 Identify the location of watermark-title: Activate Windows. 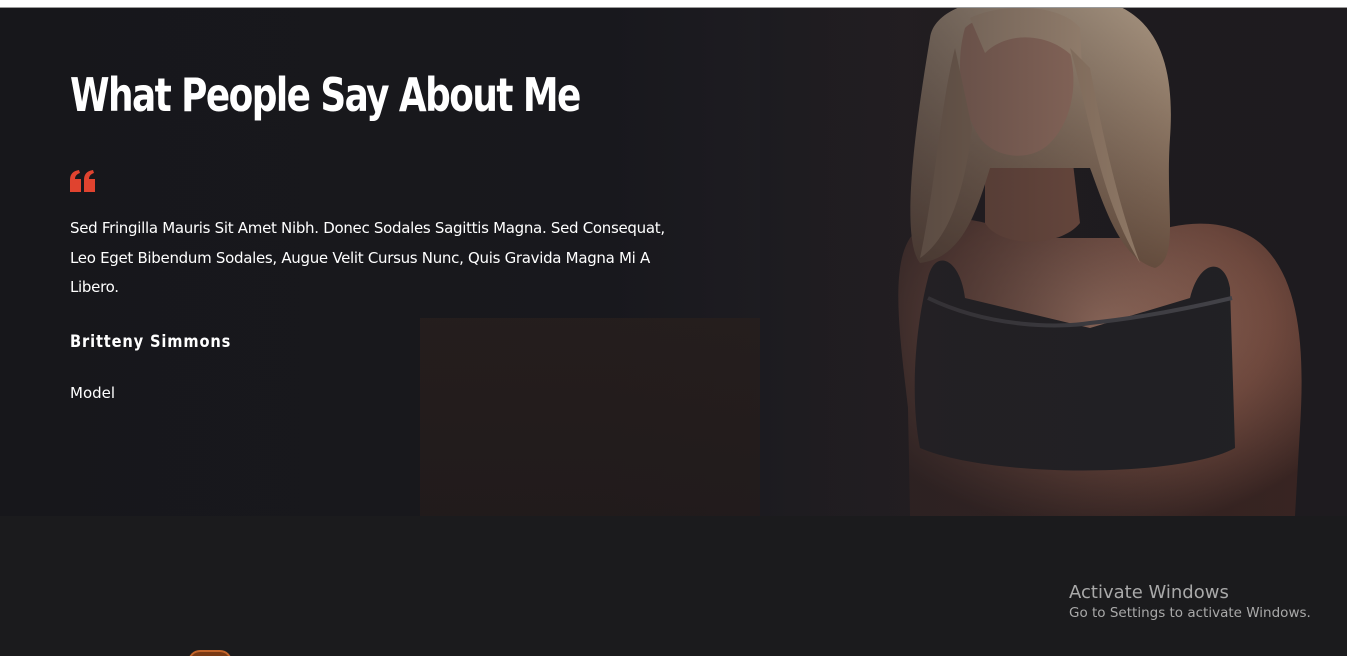
(1149, 592).